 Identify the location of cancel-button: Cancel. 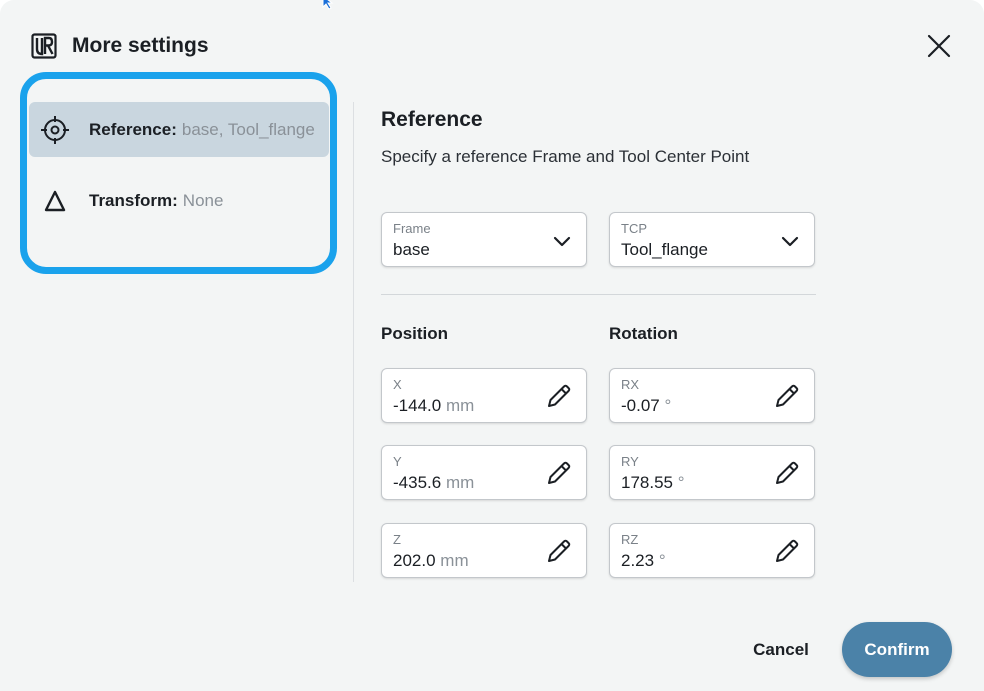
(781, 650).